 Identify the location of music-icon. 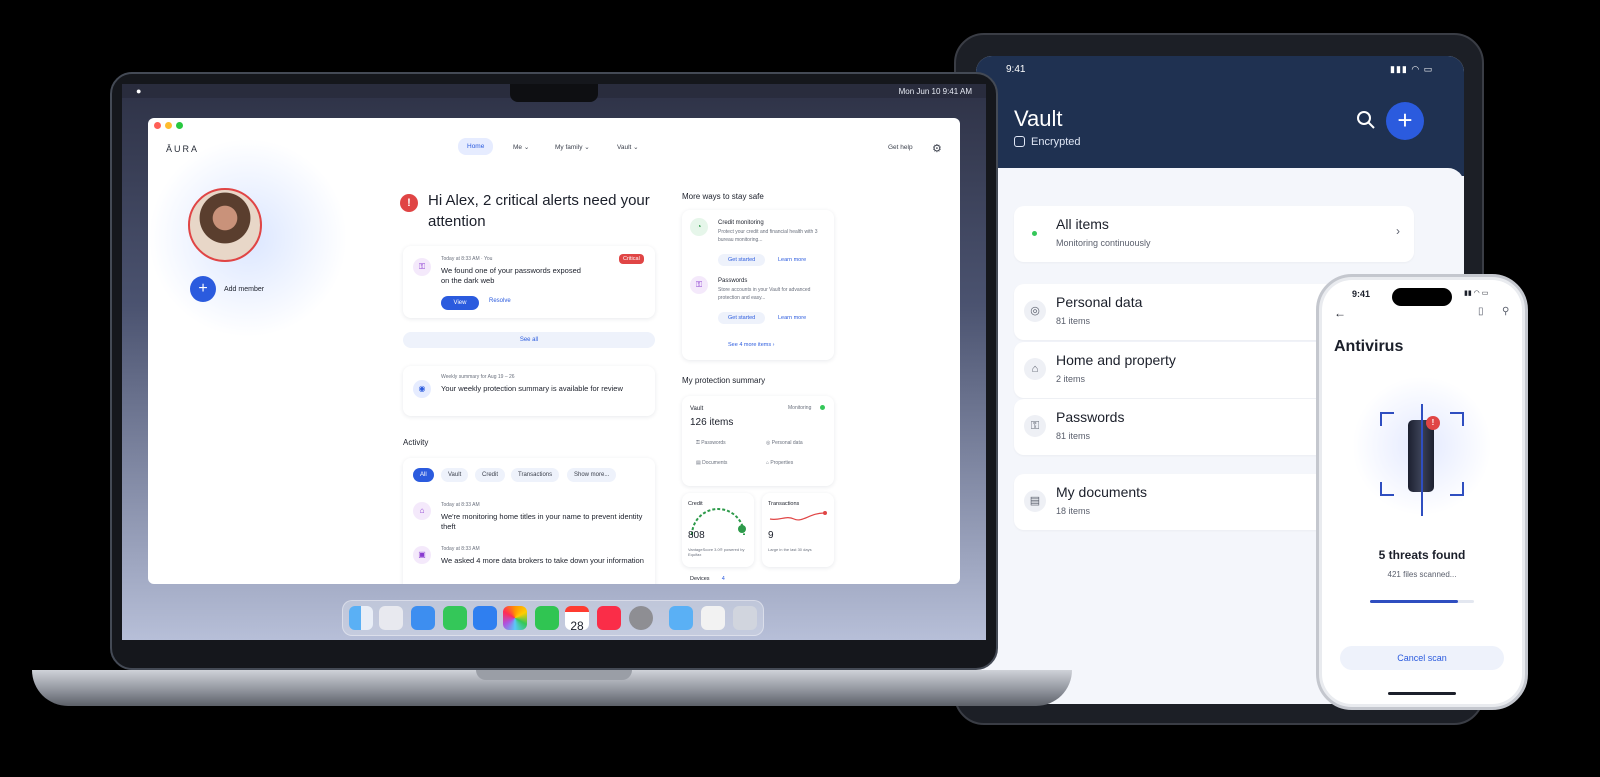
(609, 618).